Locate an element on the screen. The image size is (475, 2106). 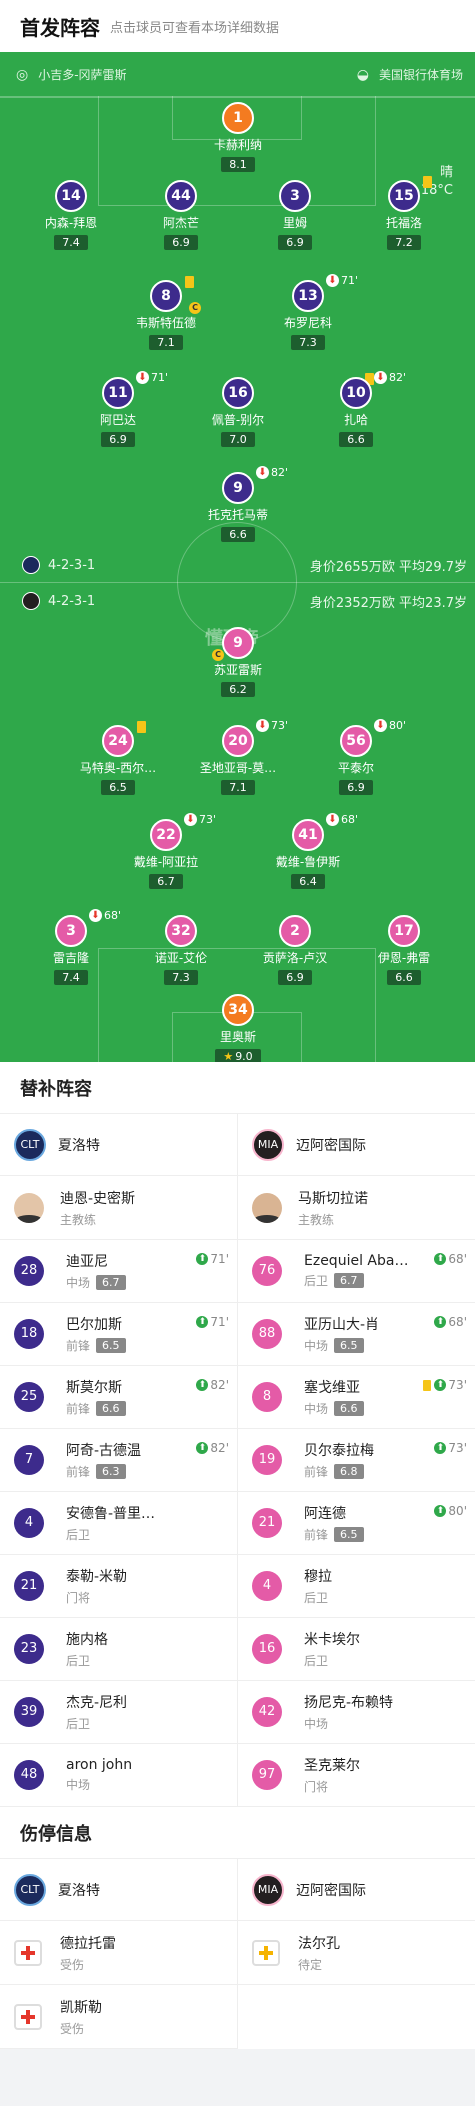
lineup-header: 首发阵容 点击球员可查看本场详细数据 is located at coordinates (237, 26).